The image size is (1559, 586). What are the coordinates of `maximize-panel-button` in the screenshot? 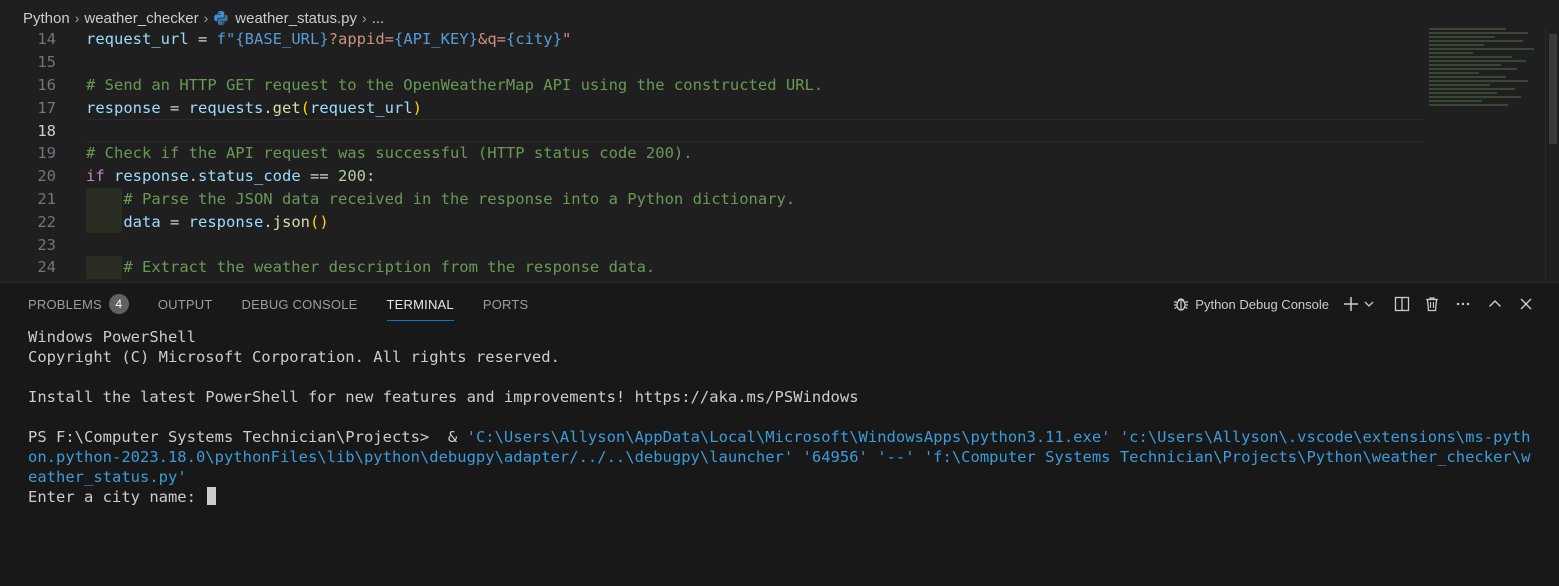 It's located at (1495, 304).